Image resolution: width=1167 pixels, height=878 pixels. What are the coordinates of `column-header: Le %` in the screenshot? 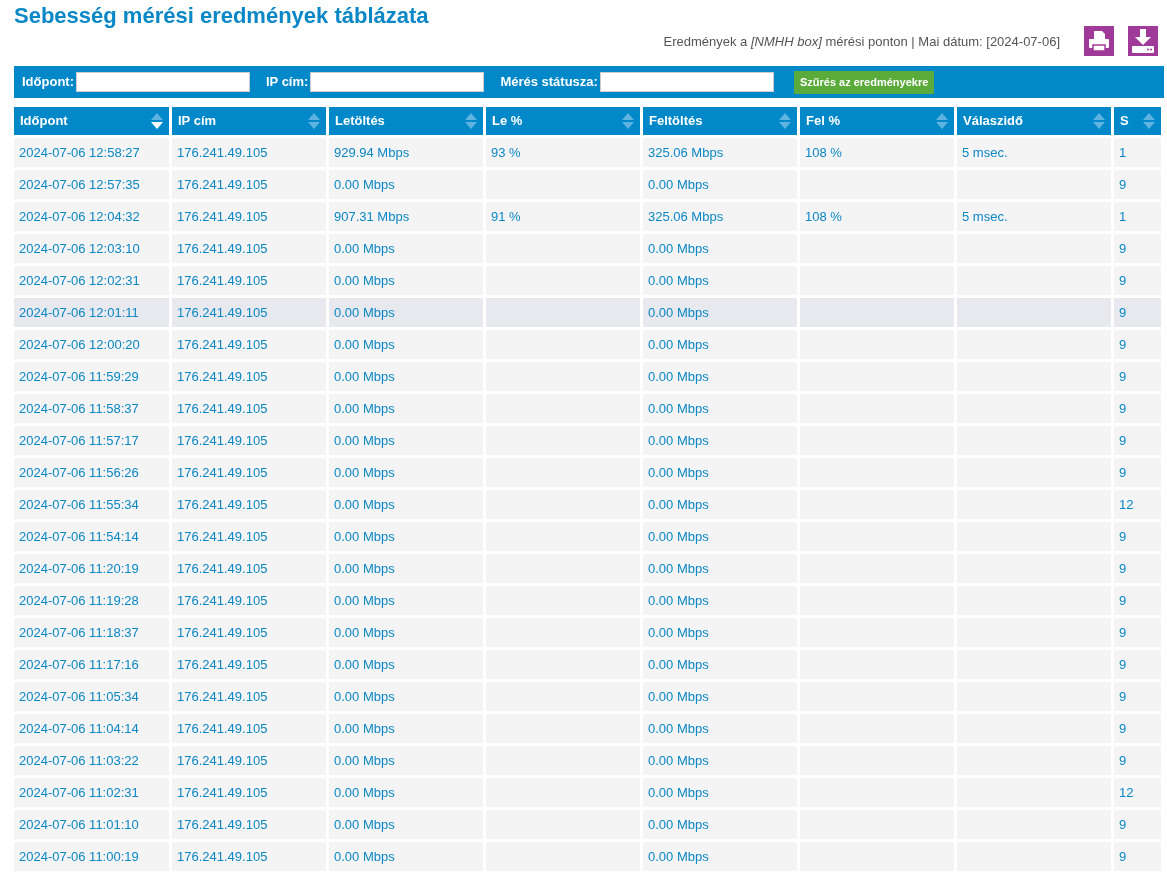 It's located at (563, 121).